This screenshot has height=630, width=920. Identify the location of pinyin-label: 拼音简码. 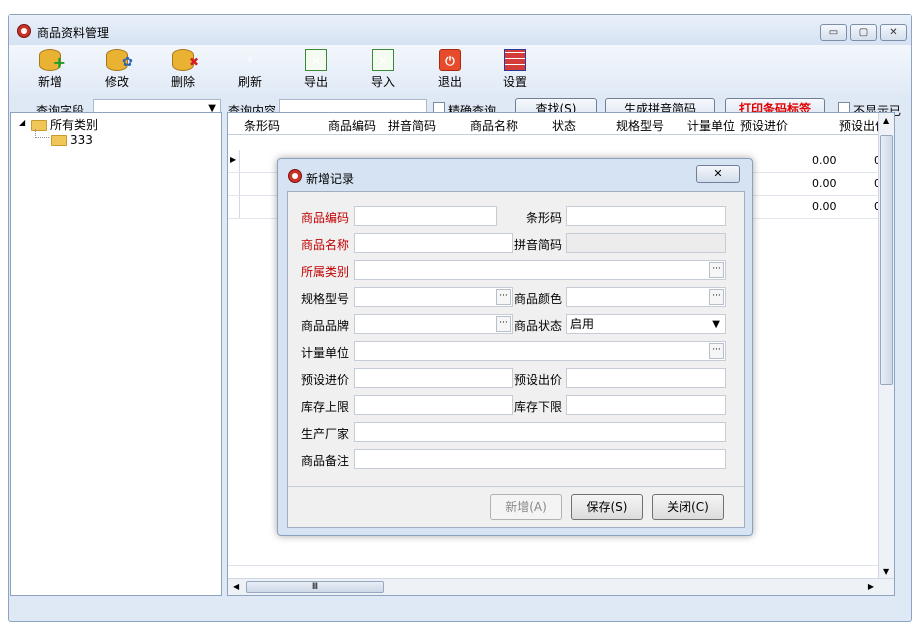
(538, 245).